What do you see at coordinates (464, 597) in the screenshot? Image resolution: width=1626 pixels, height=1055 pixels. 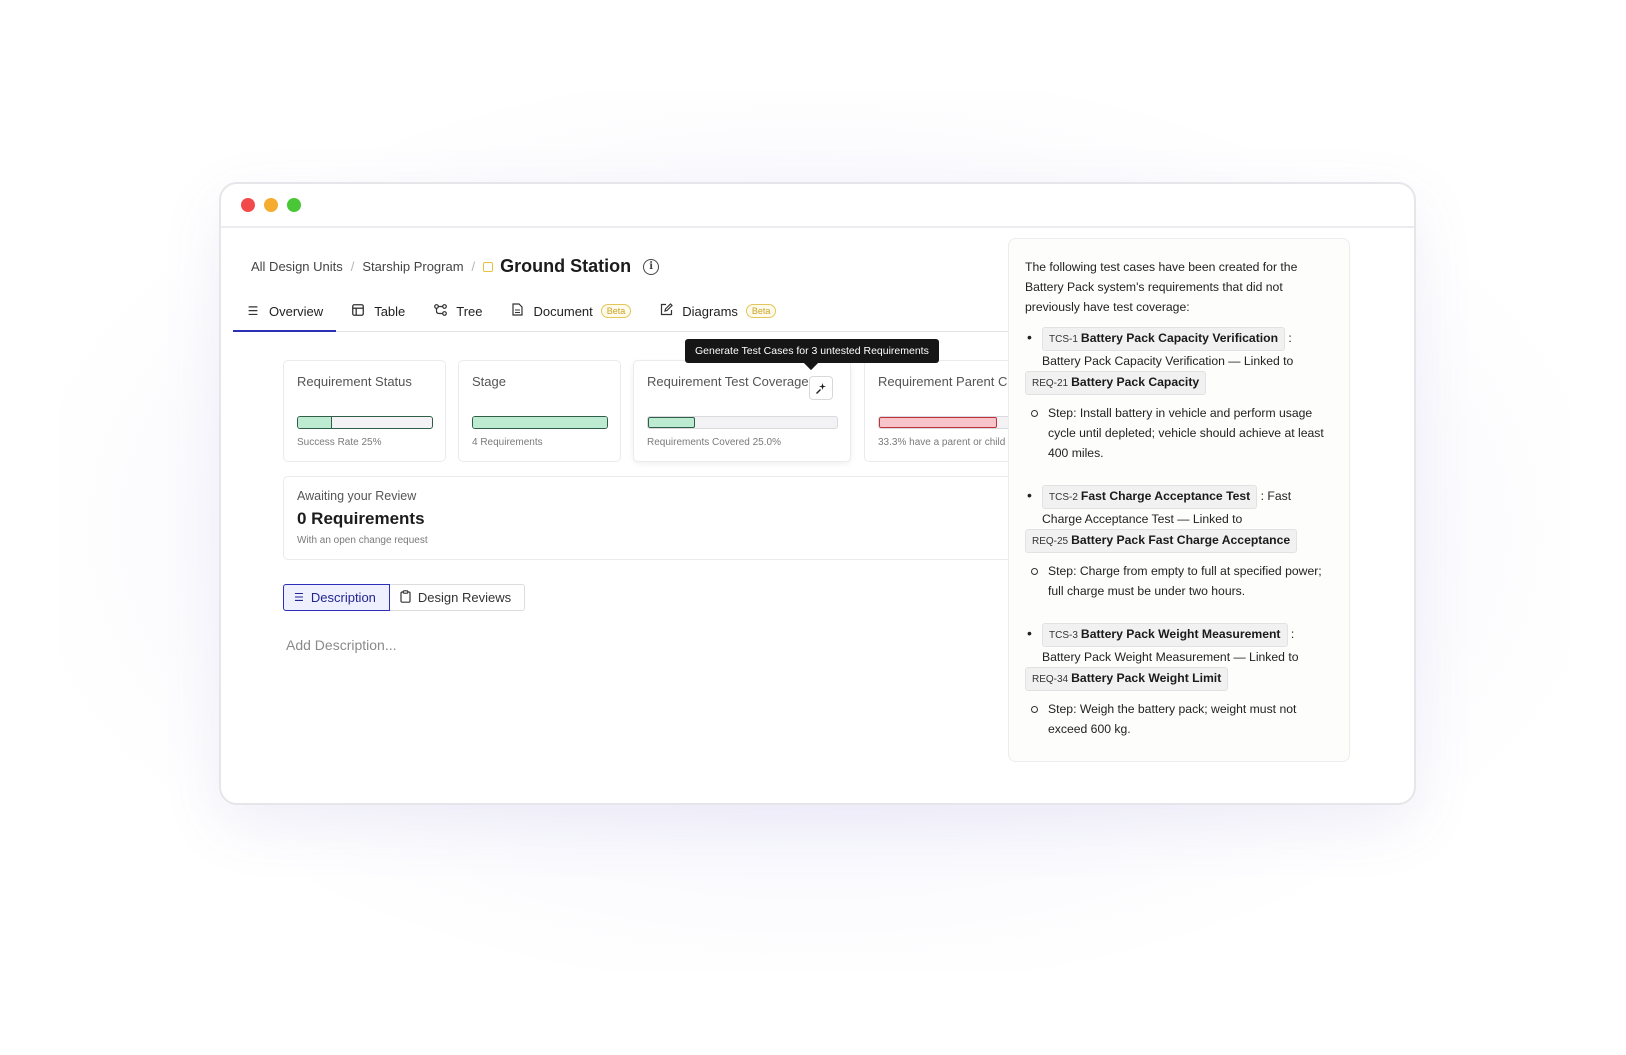 I see `subtab-label: Design Reviews` at bounding box center [464, 597].